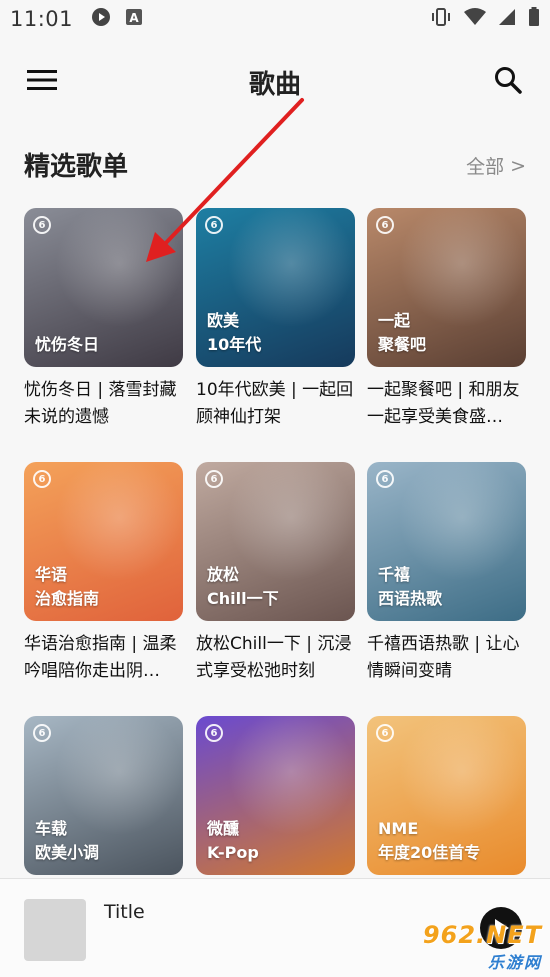 The image size is (550, 977). What do you see at coordinates (275, 927) in the screenshot?
I see `mini-player: Title 962.NET 乐游网` at bounding box center [275, 927].